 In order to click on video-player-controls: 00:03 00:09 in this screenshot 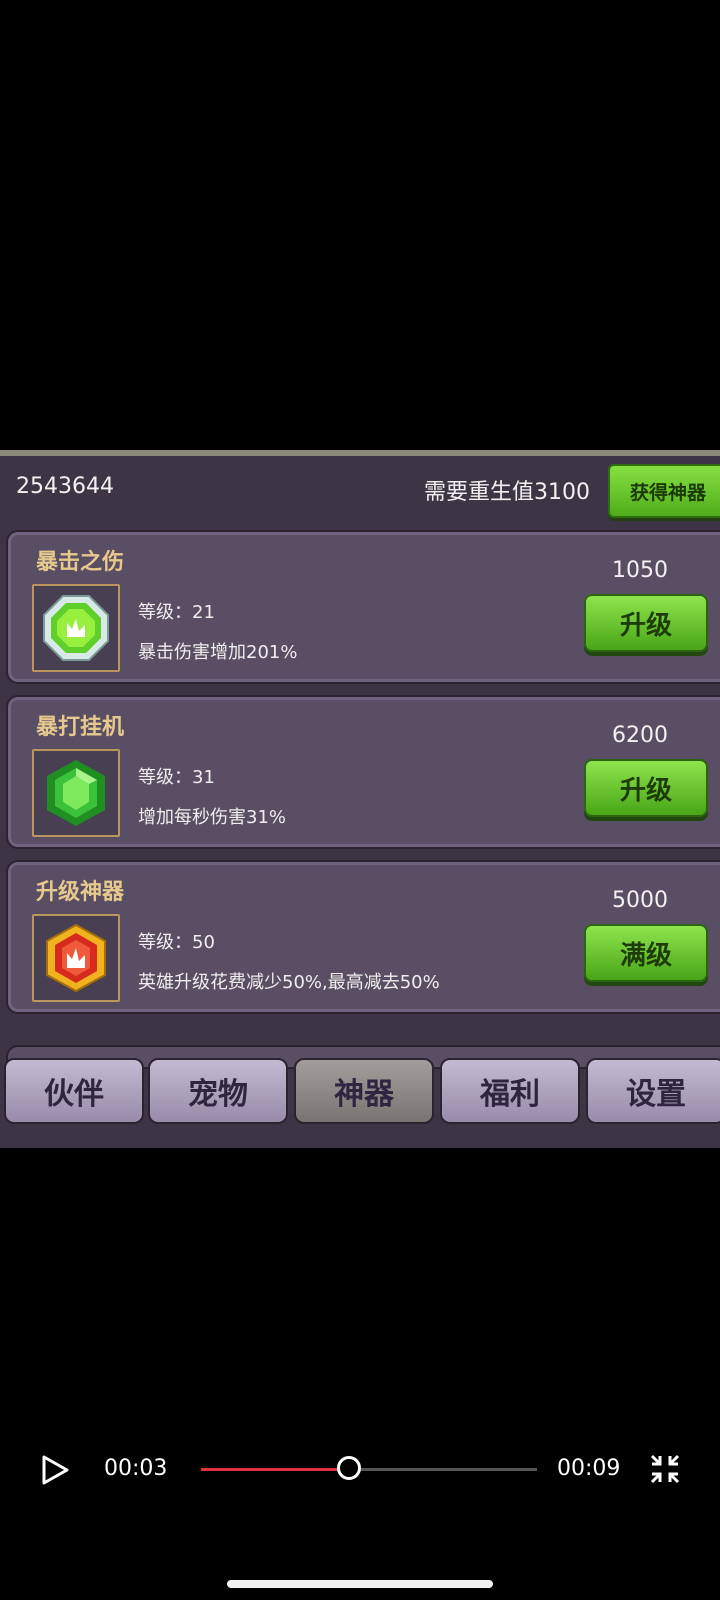, I will do `click(360, 1470)`.